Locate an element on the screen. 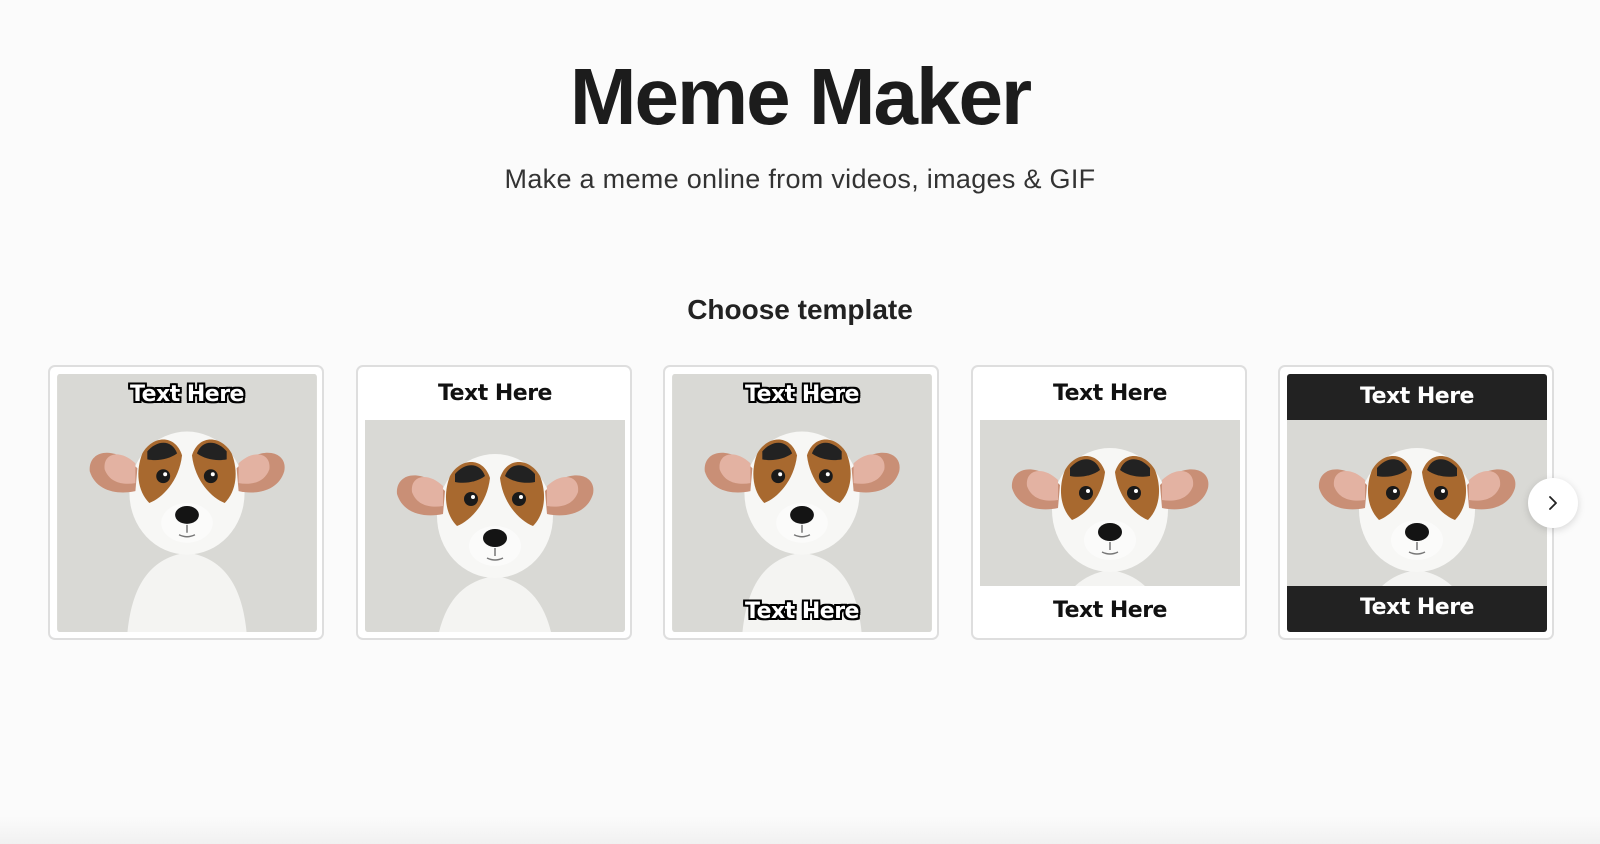 This screenshot has height=844, width=1600. template-card-top-white-bar: Text Here is located at coordinates (494, 502).